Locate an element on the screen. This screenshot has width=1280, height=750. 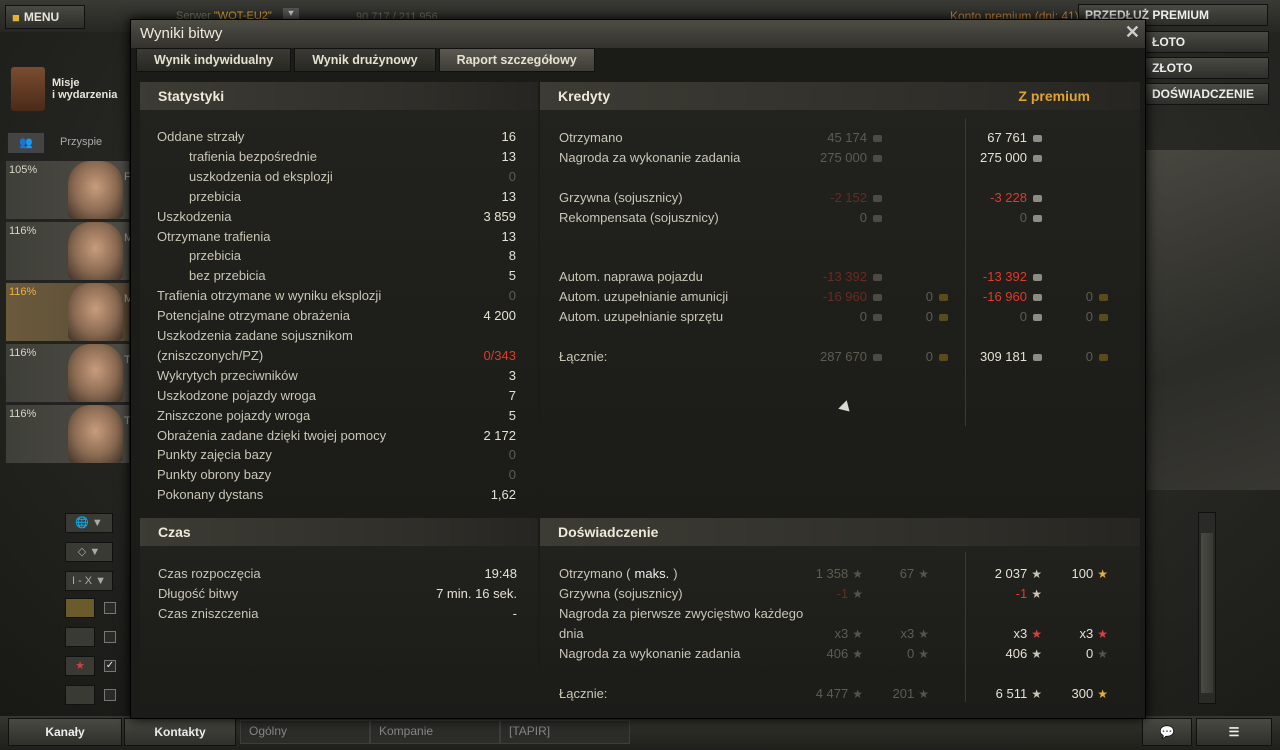
time-value: 7 min. 16 sek. is located at coordinates (476, 593).